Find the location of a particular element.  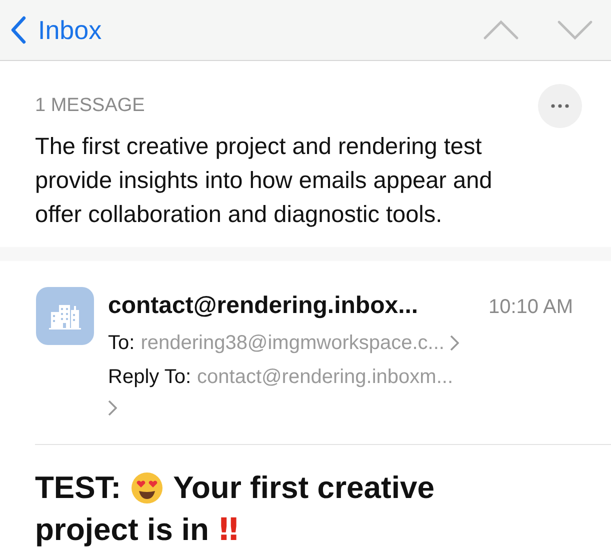

buildings-icon is located at coordinates (65, 316).